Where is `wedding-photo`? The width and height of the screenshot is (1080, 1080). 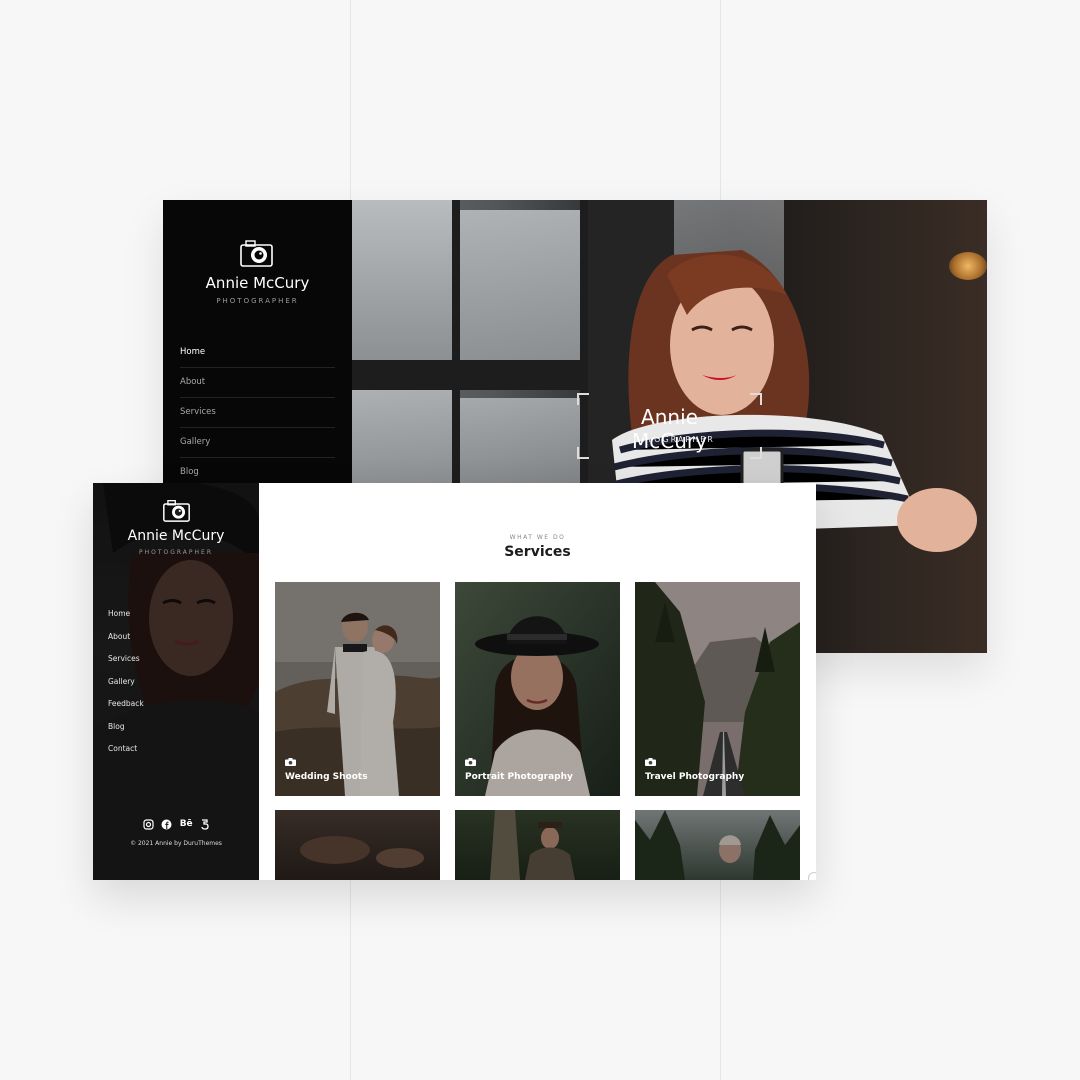 wedding-photo is located at coordinates (357, 689).